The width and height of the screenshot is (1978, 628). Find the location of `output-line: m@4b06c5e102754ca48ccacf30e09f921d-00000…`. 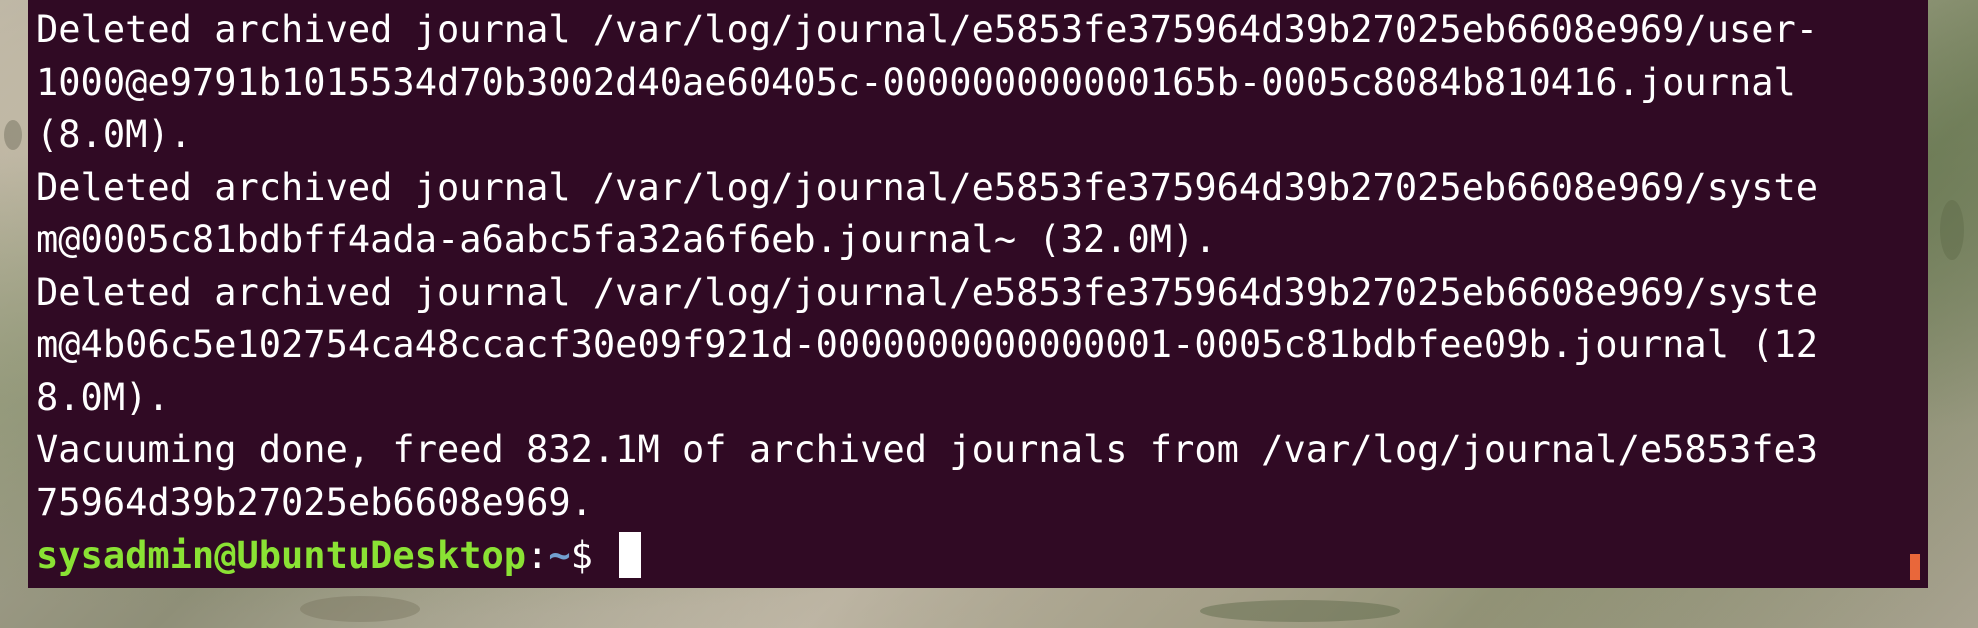

output-line: m@4b06c5e102754ca48ccacf30e09f921d-00000… is located at coordinates (927, 344).